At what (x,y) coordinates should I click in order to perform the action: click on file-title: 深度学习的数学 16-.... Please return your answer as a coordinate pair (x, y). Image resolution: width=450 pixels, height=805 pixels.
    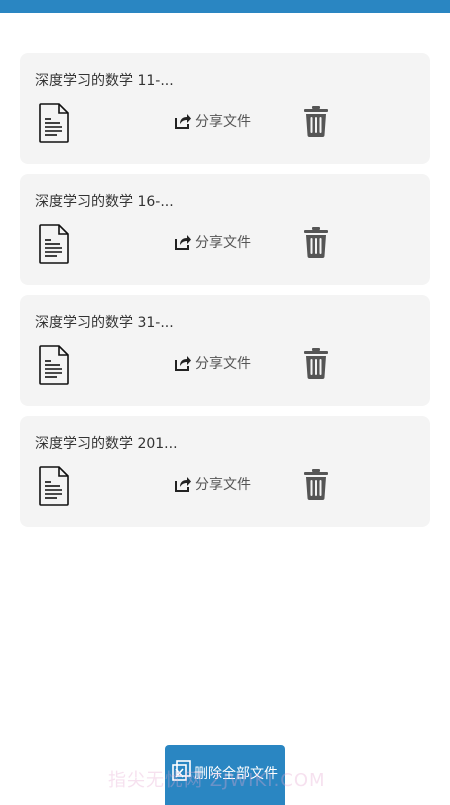
    Looking at the image, I should click on (104, 202).